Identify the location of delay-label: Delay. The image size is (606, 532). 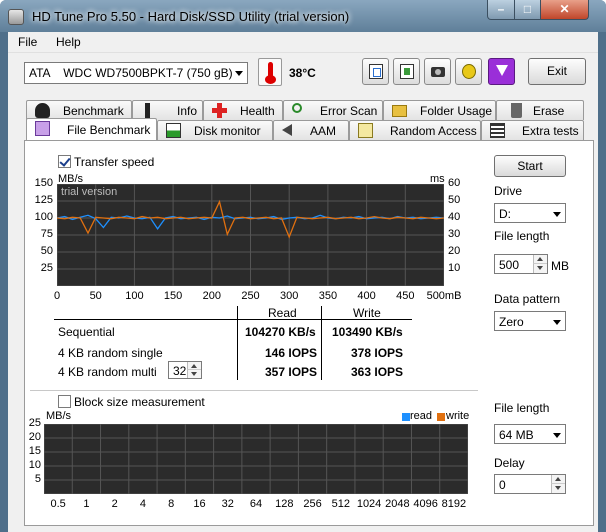
(509, 463).